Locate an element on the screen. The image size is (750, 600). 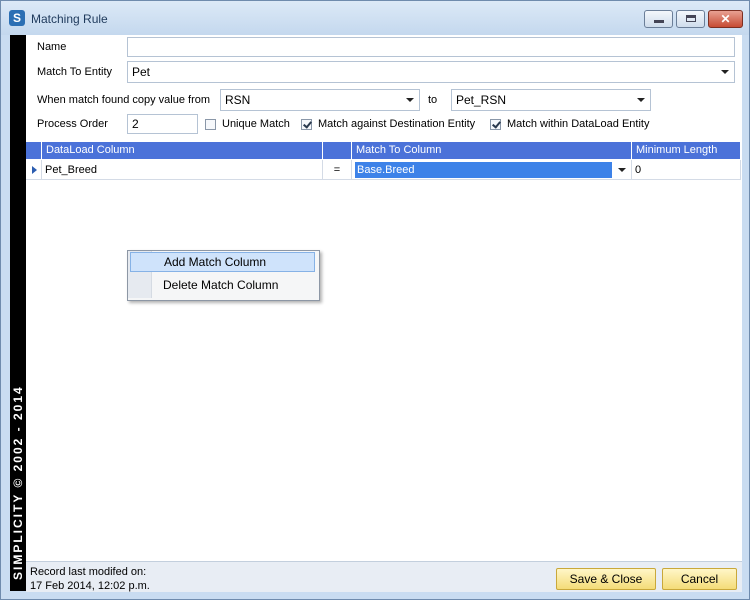
record-modified-label: Record last modifed on: is located at coordinates (88, 572).